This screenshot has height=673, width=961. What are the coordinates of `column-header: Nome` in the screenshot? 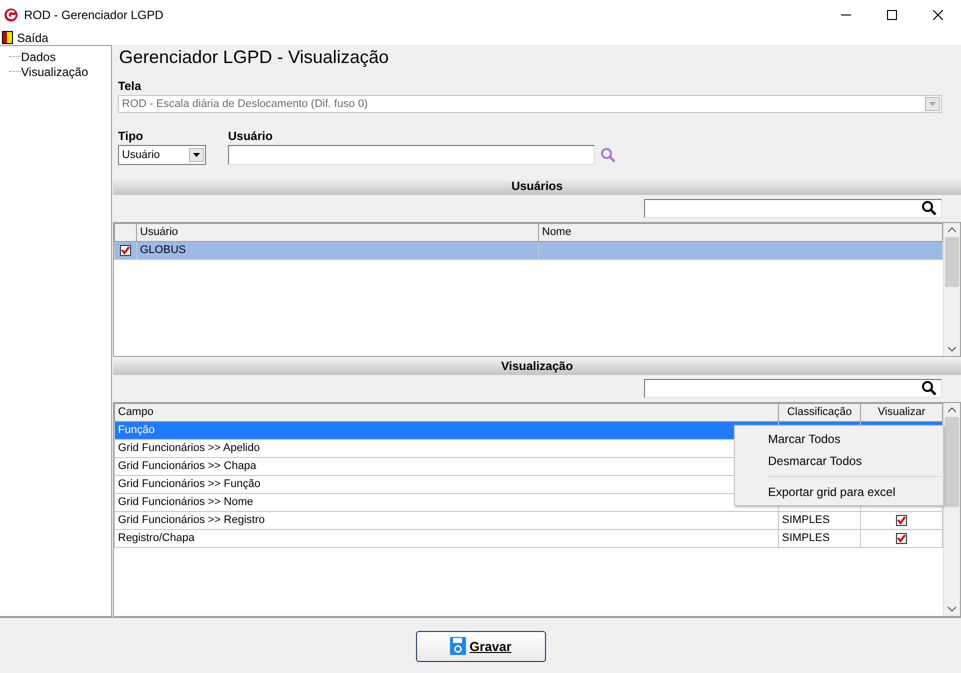 It's located at (740, 232).